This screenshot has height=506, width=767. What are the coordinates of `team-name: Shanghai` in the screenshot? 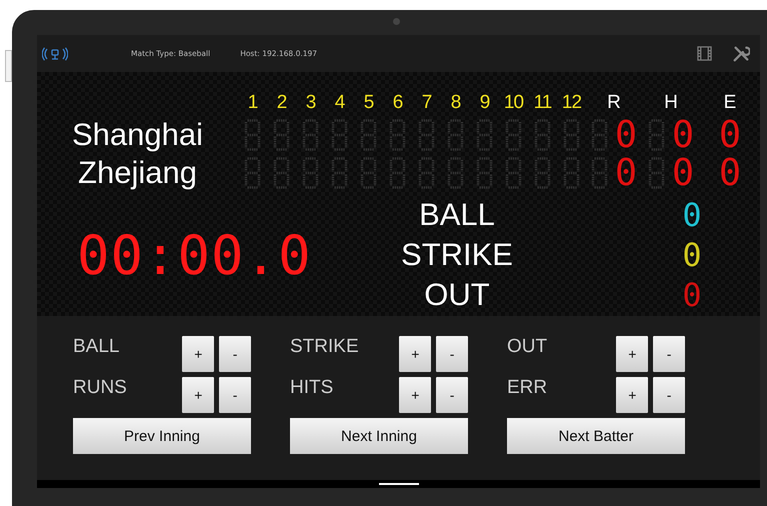 It's located at (137, 135).